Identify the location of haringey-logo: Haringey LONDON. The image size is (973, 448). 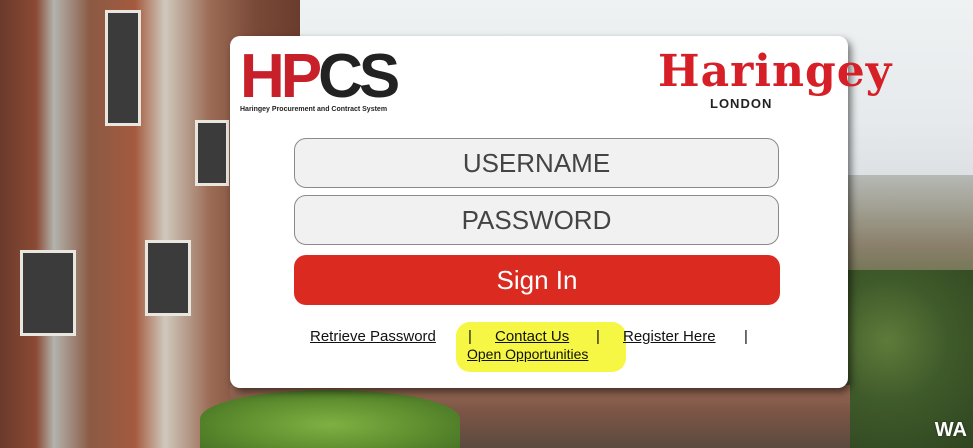
(774, 81).